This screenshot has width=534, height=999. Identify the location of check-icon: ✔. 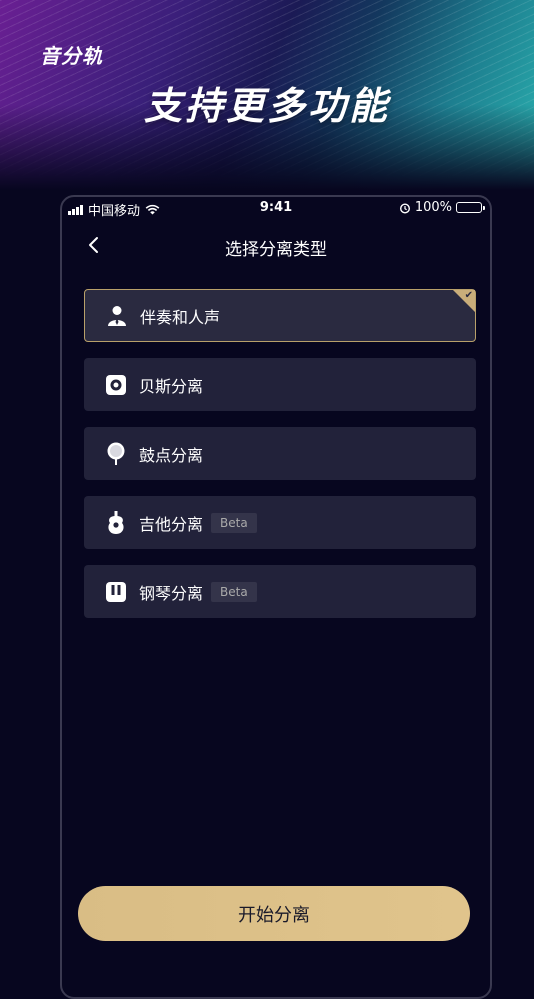
(468, 295).